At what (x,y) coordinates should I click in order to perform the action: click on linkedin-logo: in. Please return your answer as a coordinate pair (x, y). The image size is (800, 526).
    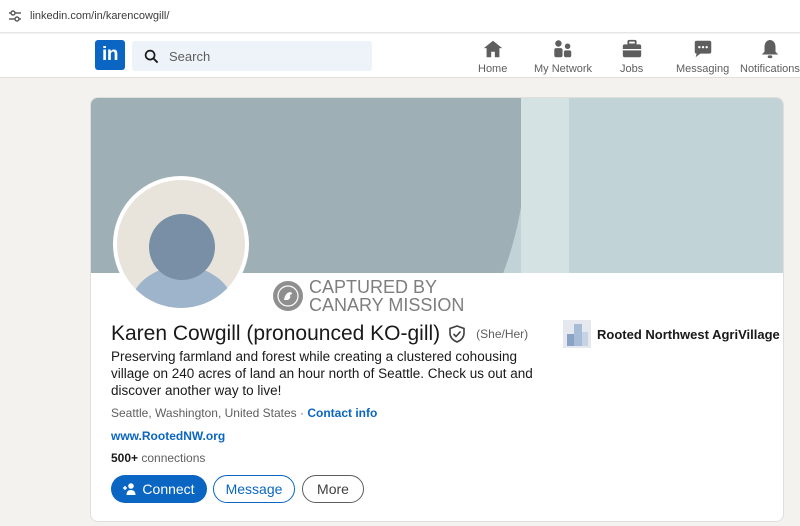
    Looking at the image, I should click on (110, 55).